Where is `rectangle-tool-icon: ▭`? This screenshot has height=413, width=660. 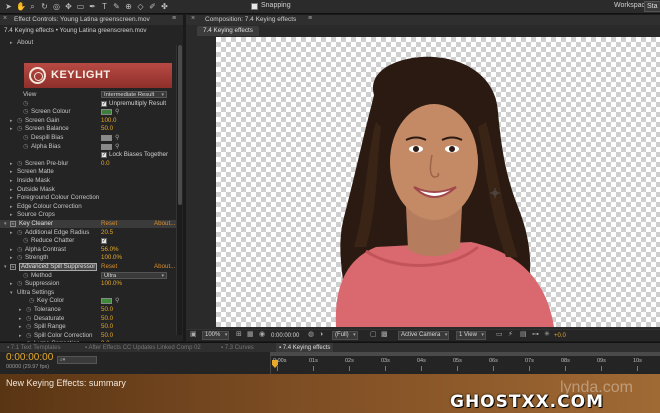
rectangle-tool-icon: ▭ is located at coordinates (80, 6).